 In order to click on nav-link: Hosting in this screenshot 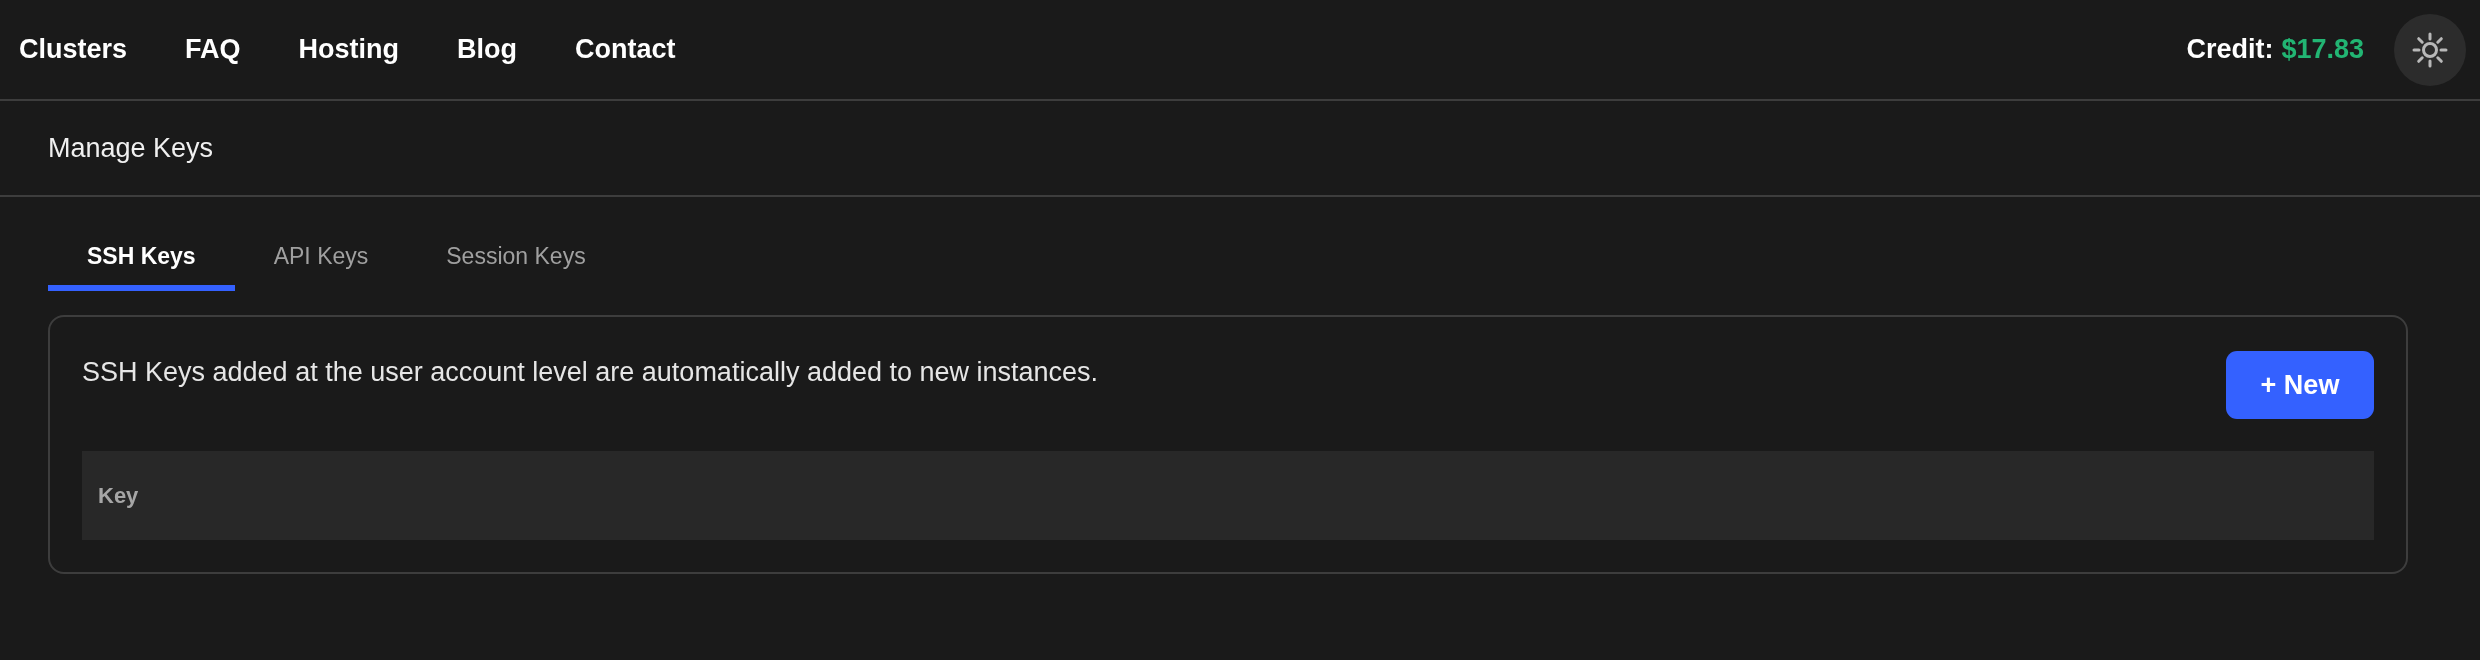, I will do `click(349, 49)`.